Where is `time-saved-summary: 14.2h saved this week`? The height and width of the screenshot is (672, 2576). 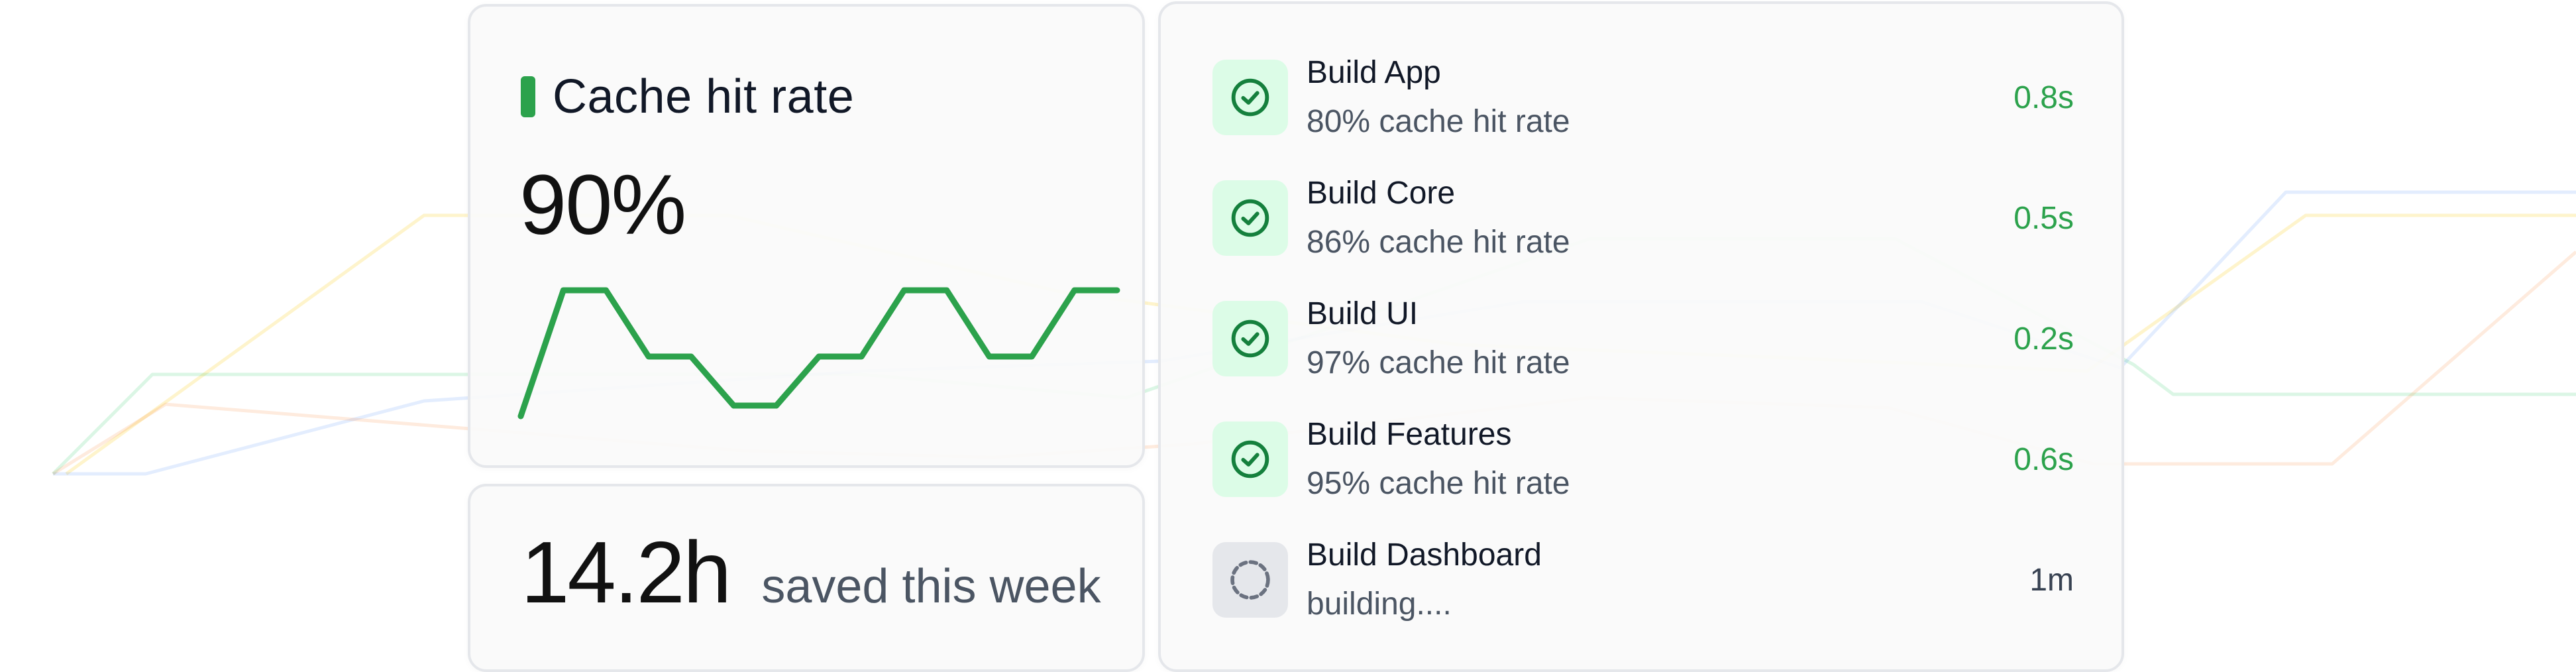
time-saved-summary: 14.2h saved this week is located at coordinates (811, 572).